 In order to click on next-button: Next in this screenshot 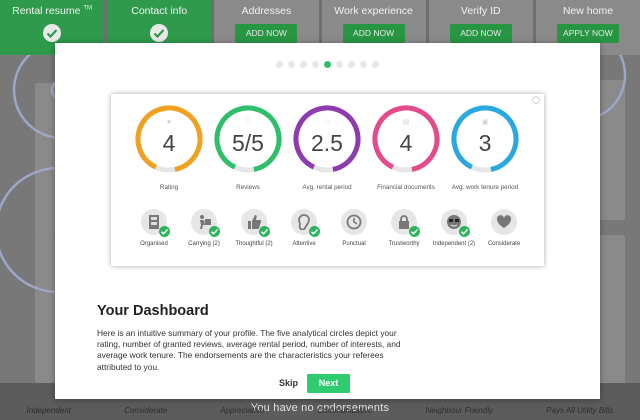, I will do `click(328, 383)`.